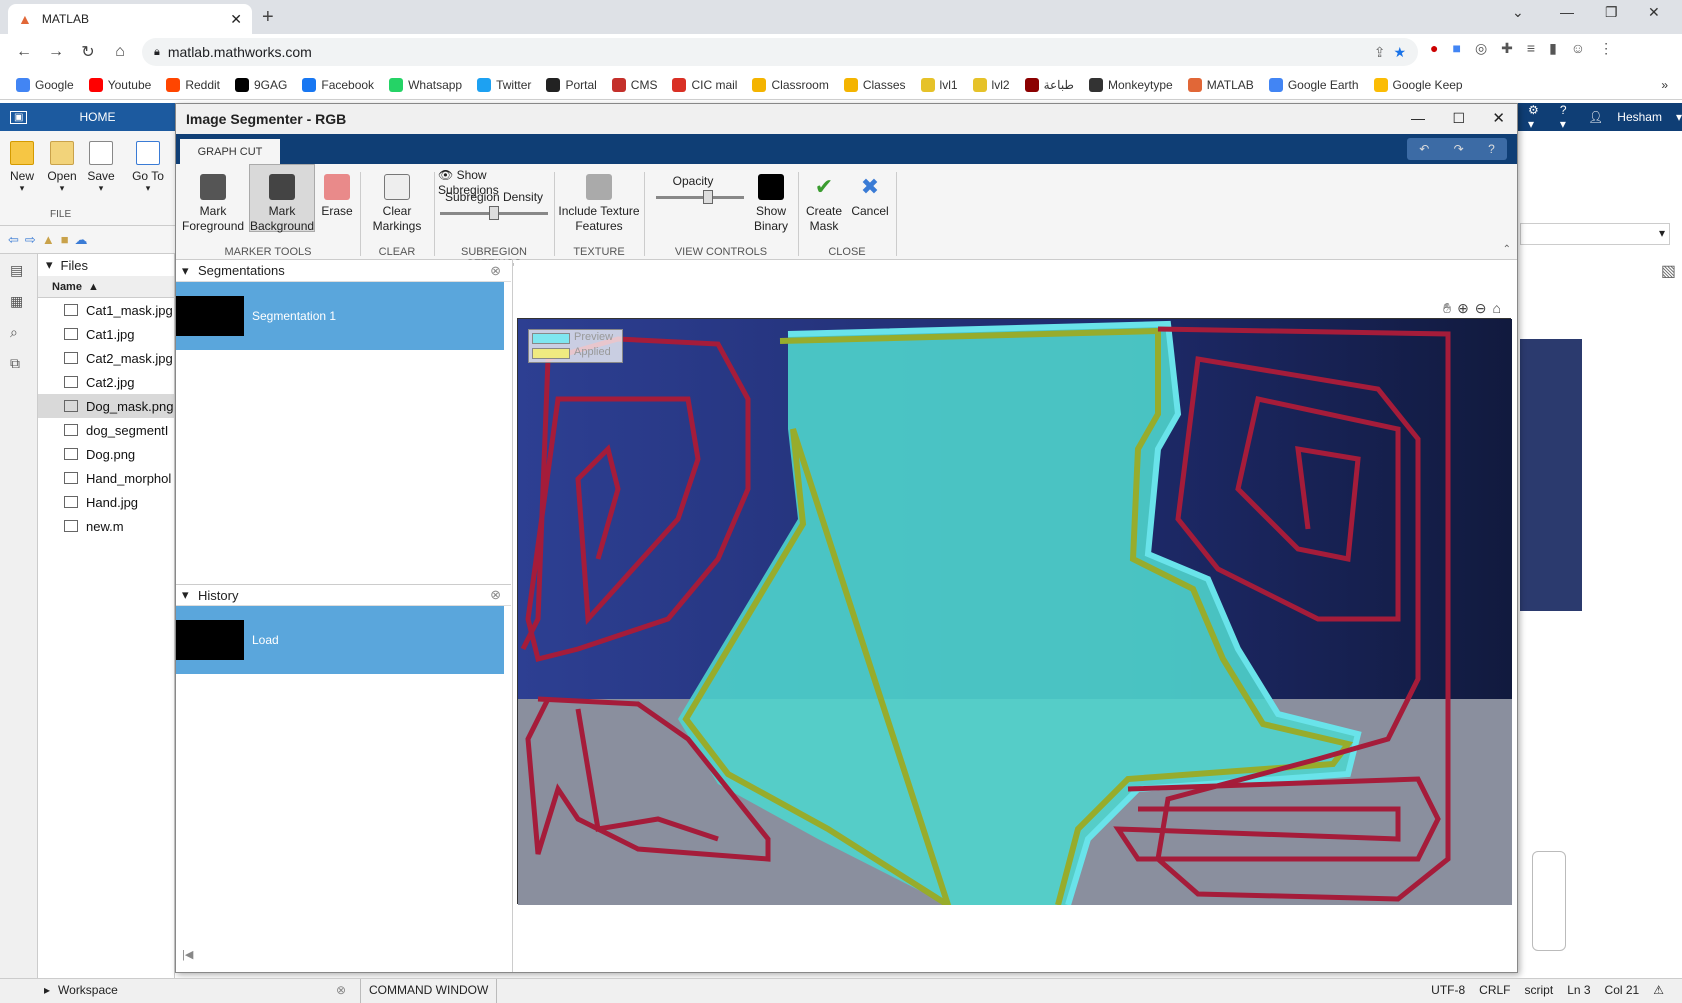  What do you see at coordinates (193, 84) in the screenshot?
I see `bookmark-item: Reddit` at bounding box center [193, 84].